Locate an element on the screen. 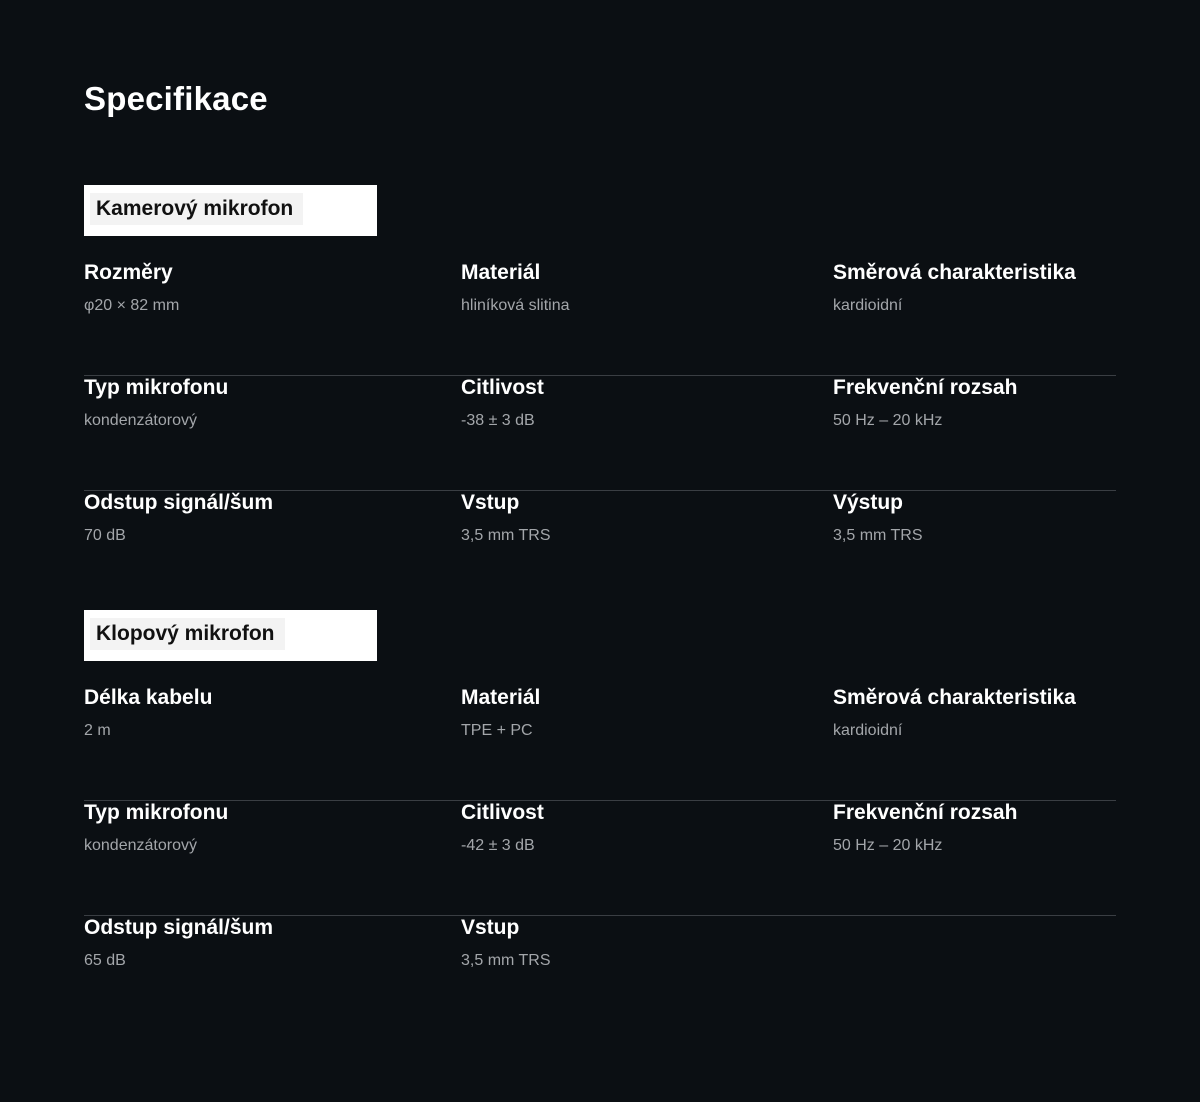 Image resolution: width=1200 pixels, height=1102 pixels. spec-item-material: Materiál TPE + PC is located at coordinates (500, 713).